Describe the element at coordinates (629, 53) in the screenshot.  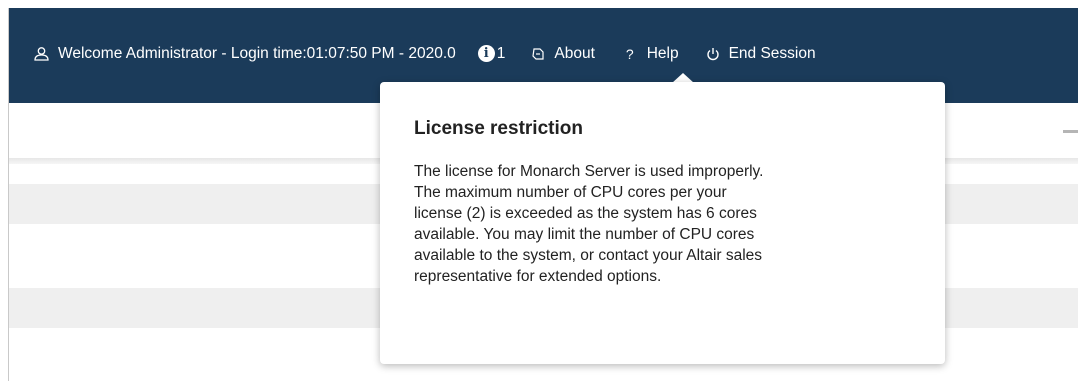
I see `question-icon: ?` at that location.